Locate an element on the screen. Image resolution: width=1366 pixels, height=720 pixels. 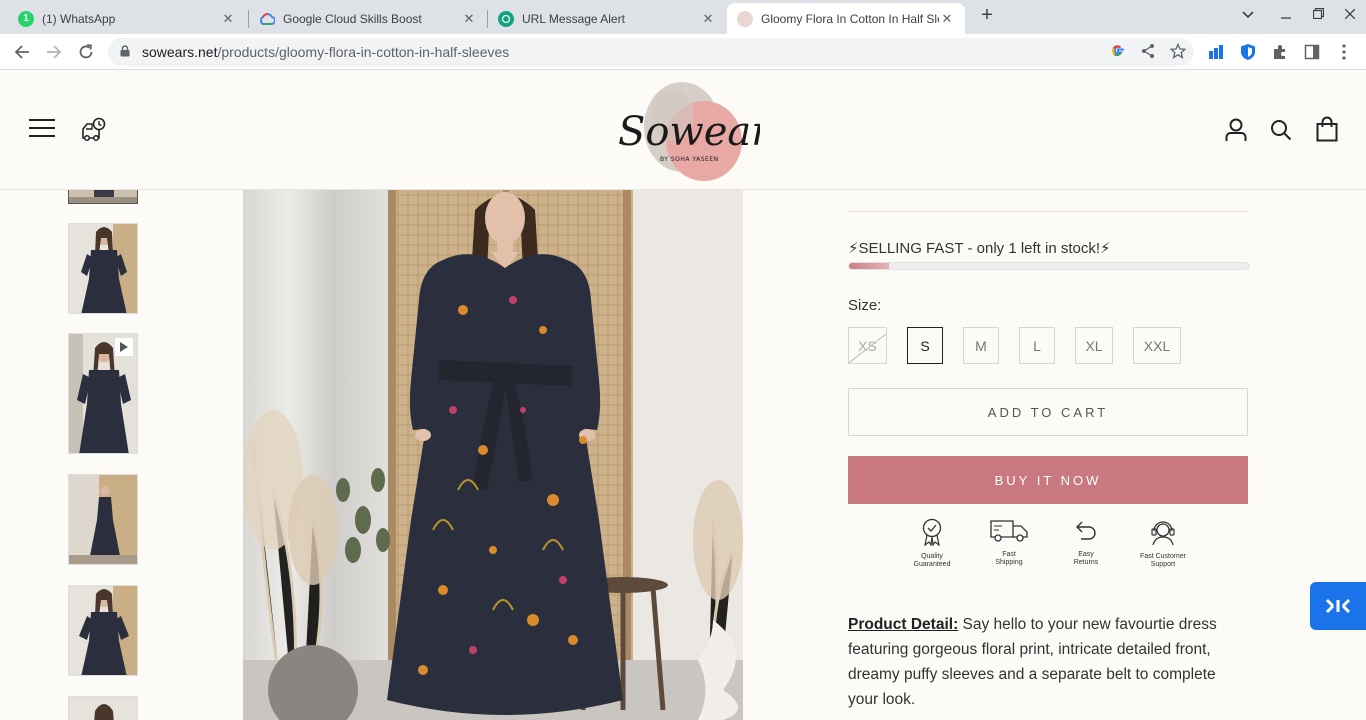
extensions-puzzle-icon is located at coordinates (1280, 52).